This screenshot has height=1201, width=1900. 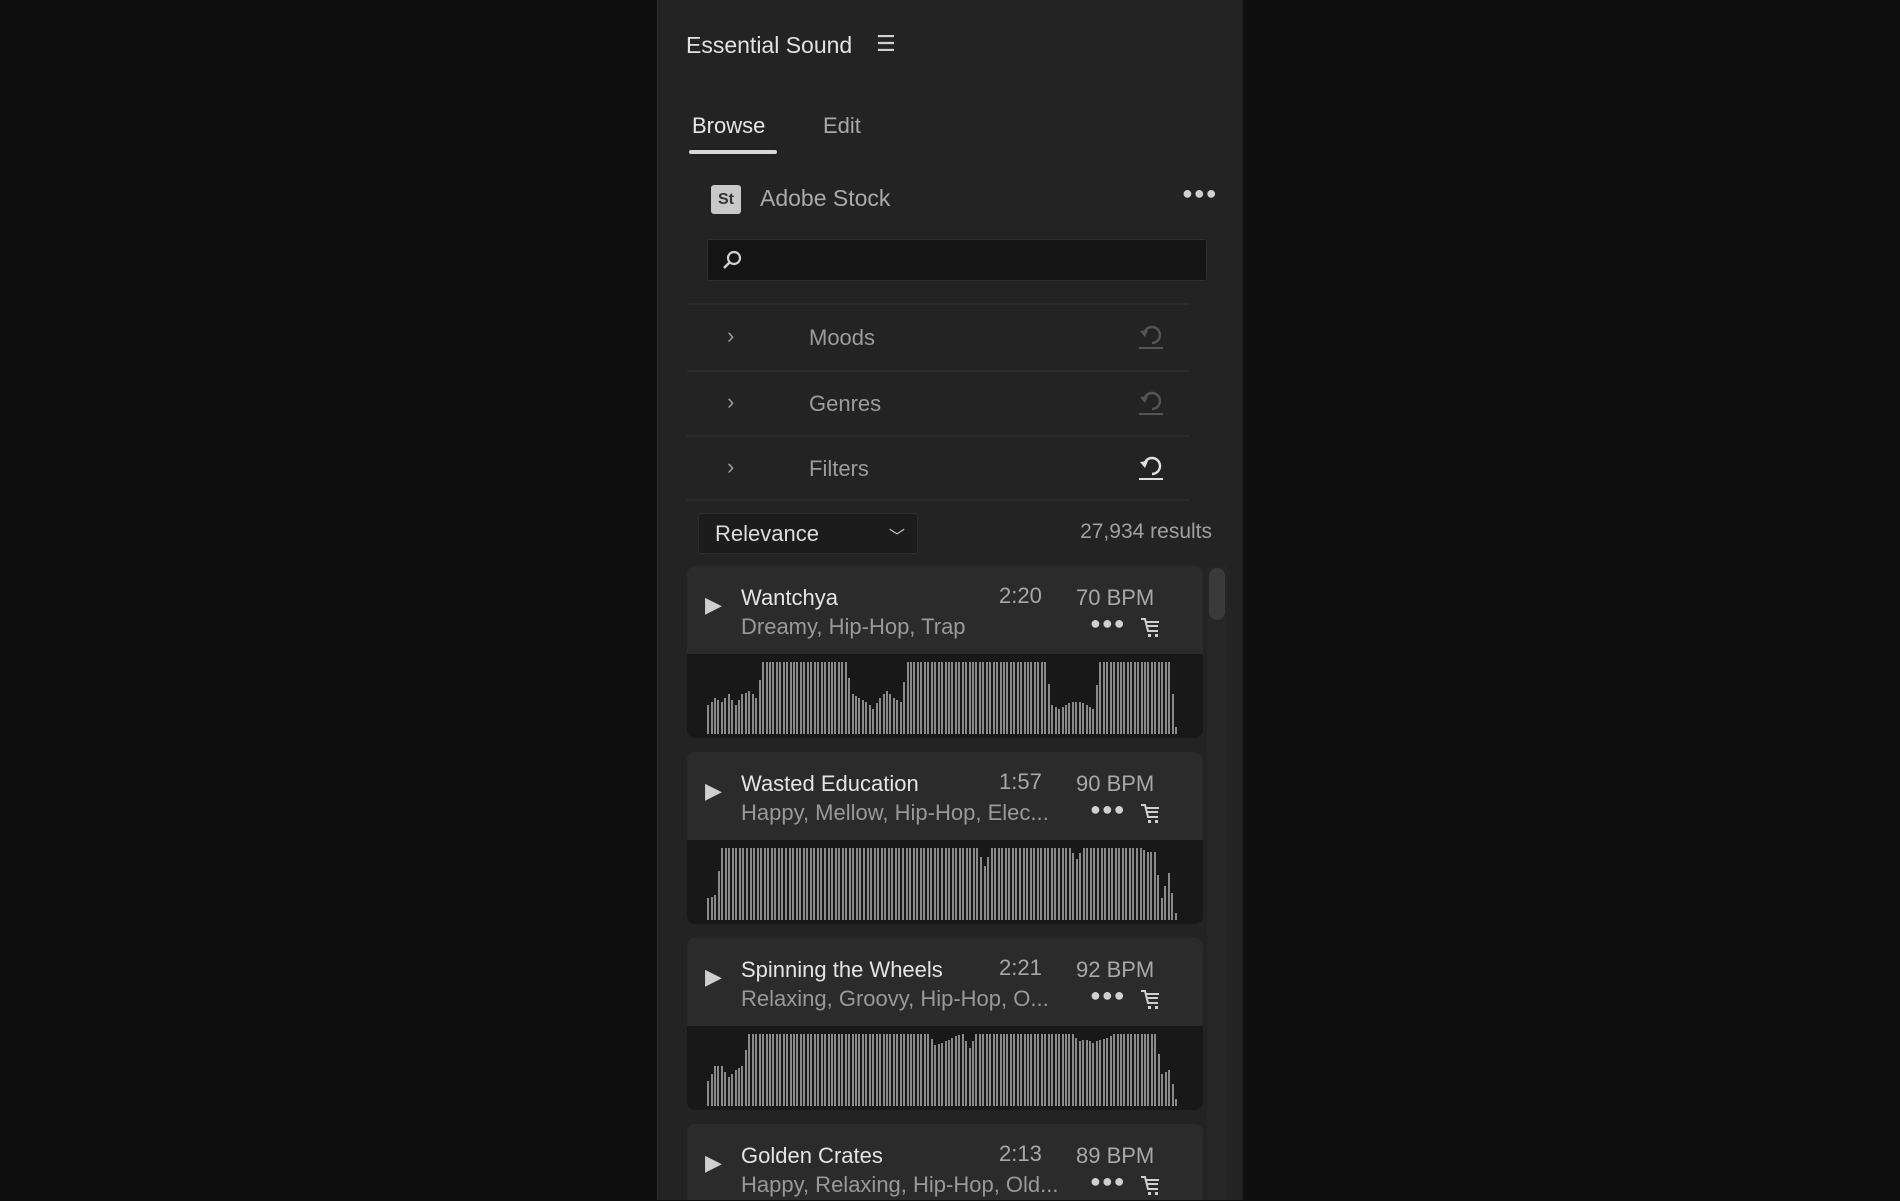 What do you see at coordinates (1115, 597) in the screenshot?
I see `track-bpm: 70 BPM` at bounding box center [1115, 597].